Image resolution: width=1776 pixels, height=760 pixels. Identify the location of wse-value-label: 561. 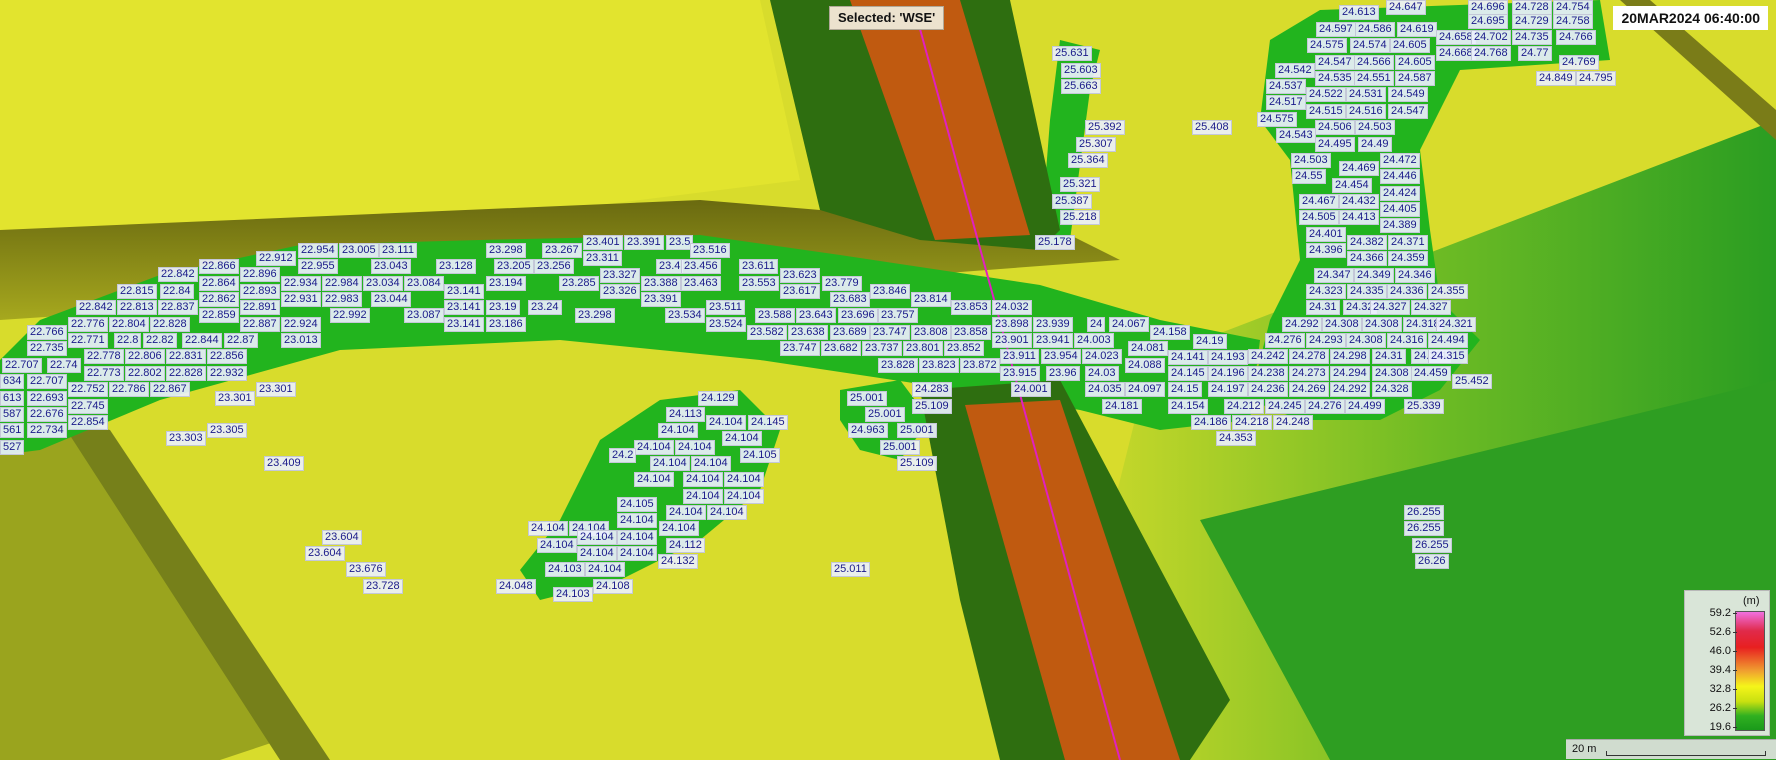
(12, 430).